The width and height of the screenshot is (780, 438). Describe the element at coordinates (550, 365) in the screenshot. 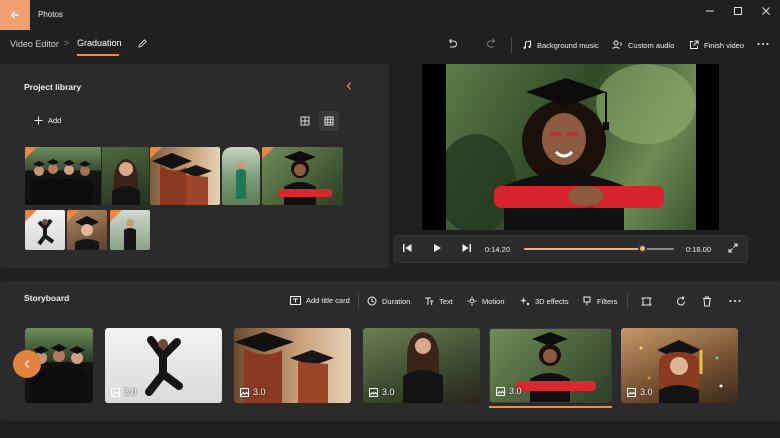

I see `storyboard-clip-selected: 3.0` at that location.